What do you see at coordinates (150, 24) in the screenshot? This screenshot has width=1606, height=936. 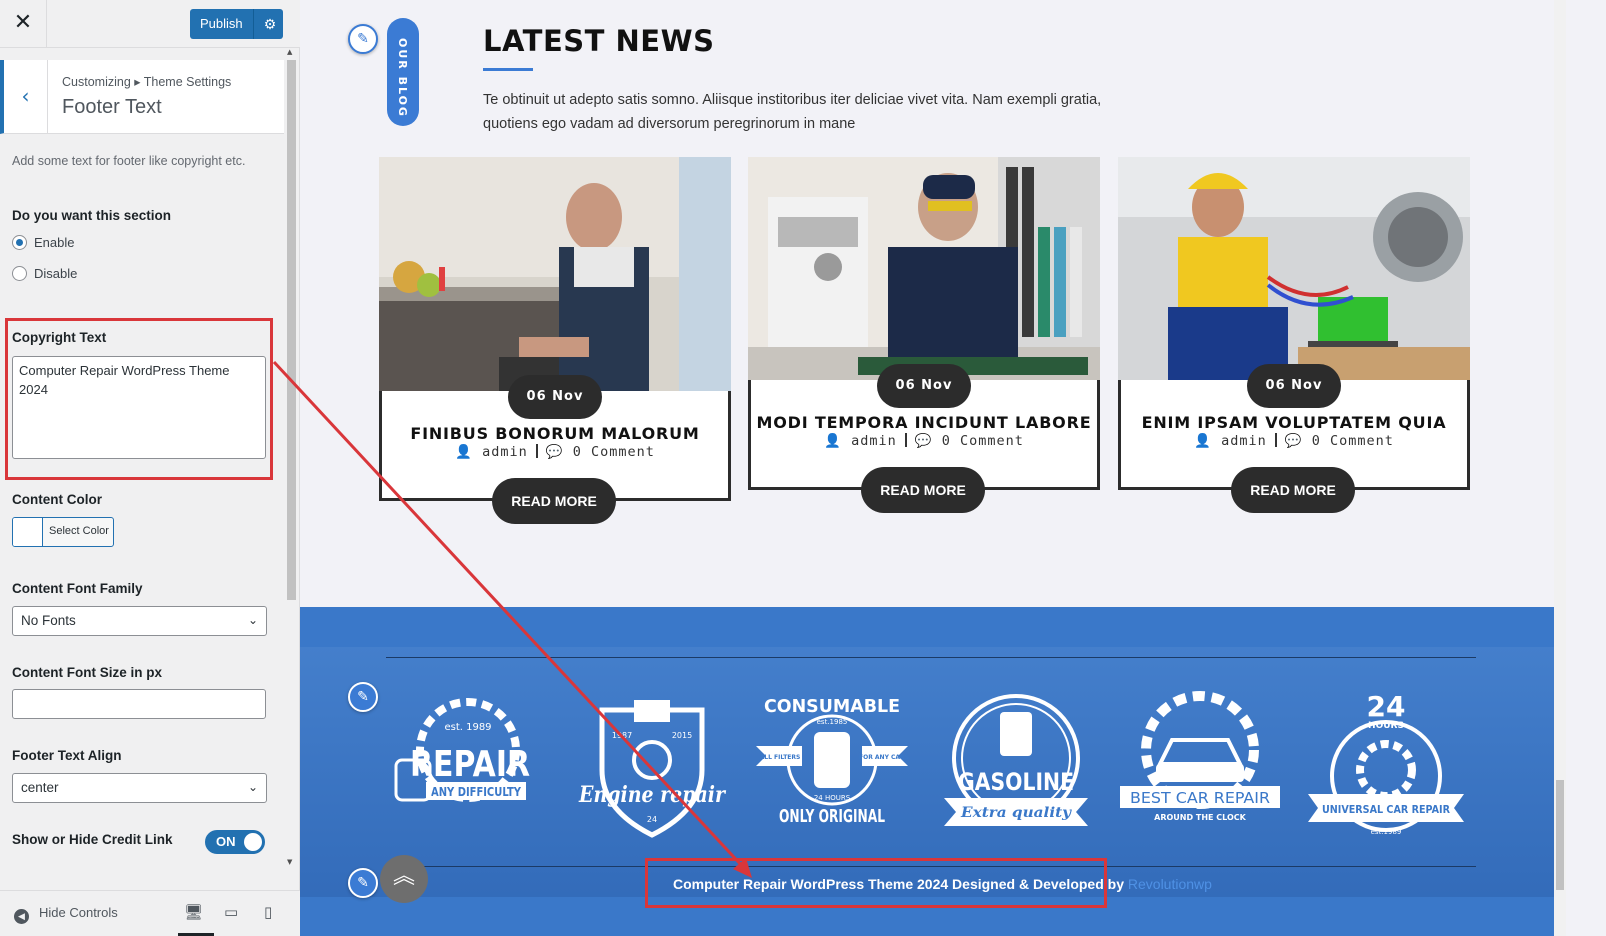 I see `customizer-header: ✕ Publish ⚙` at bounding box center [150, 24].